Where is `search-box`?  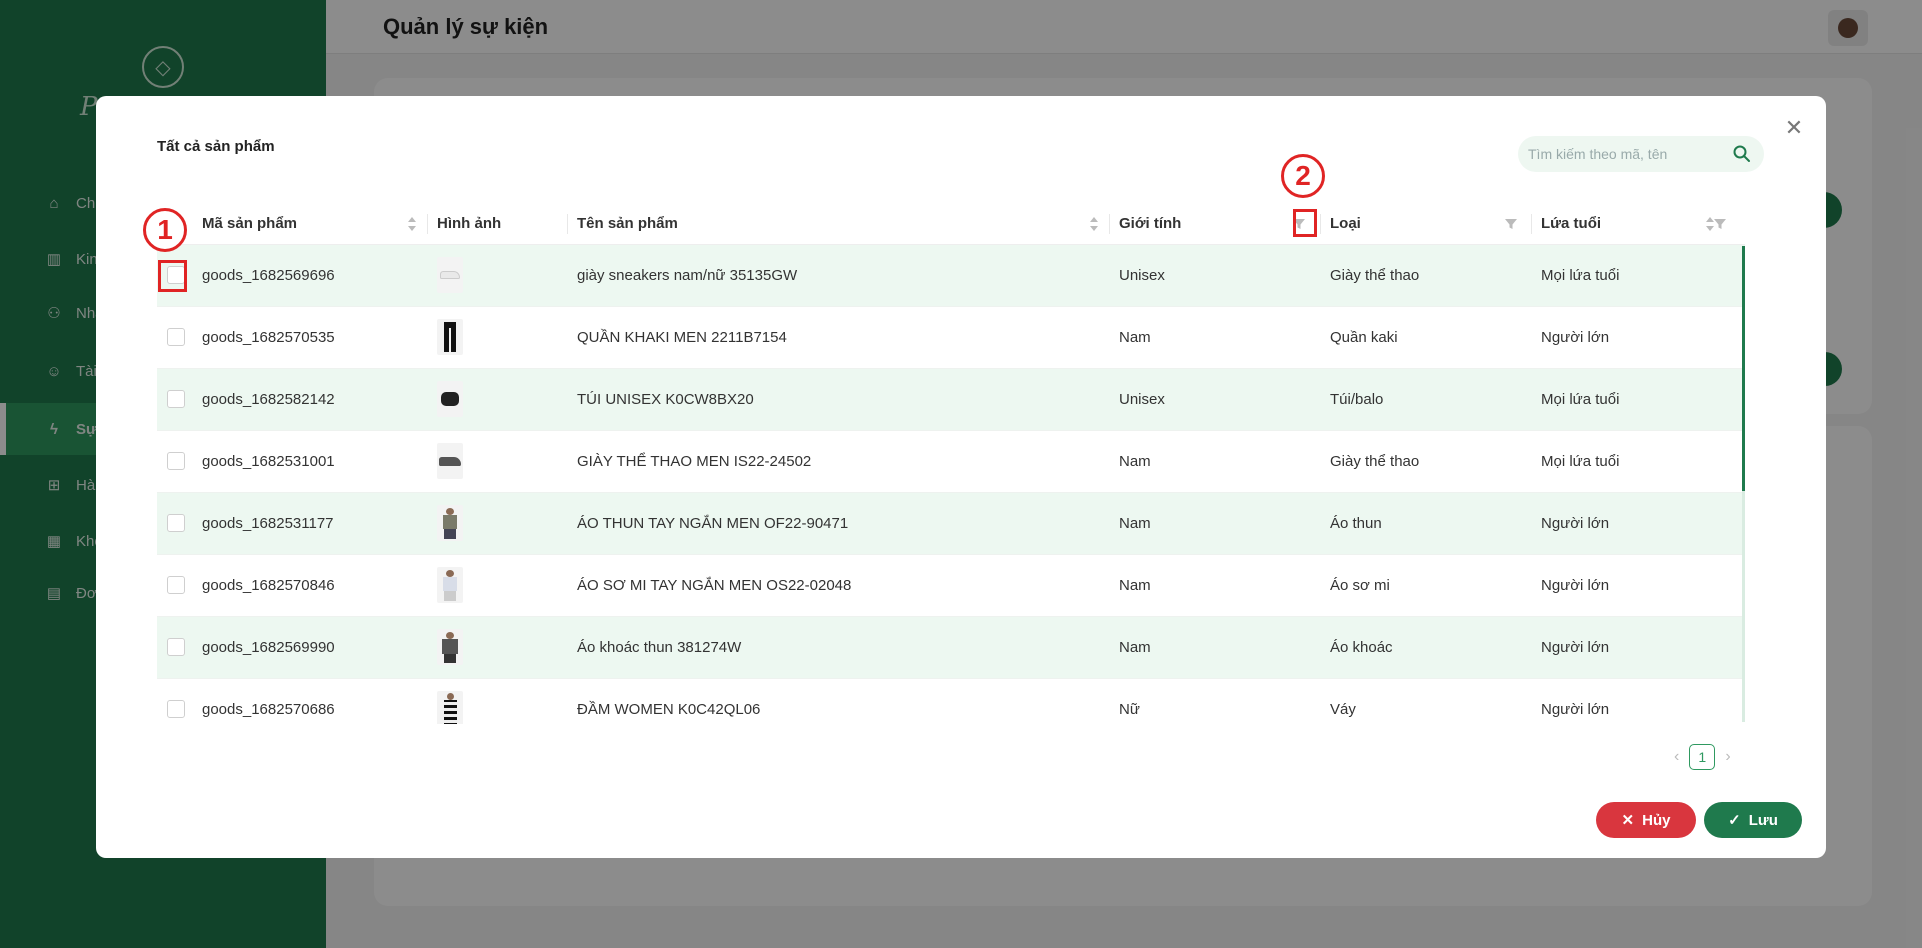
search-box is located at coordinates (1641, 154).